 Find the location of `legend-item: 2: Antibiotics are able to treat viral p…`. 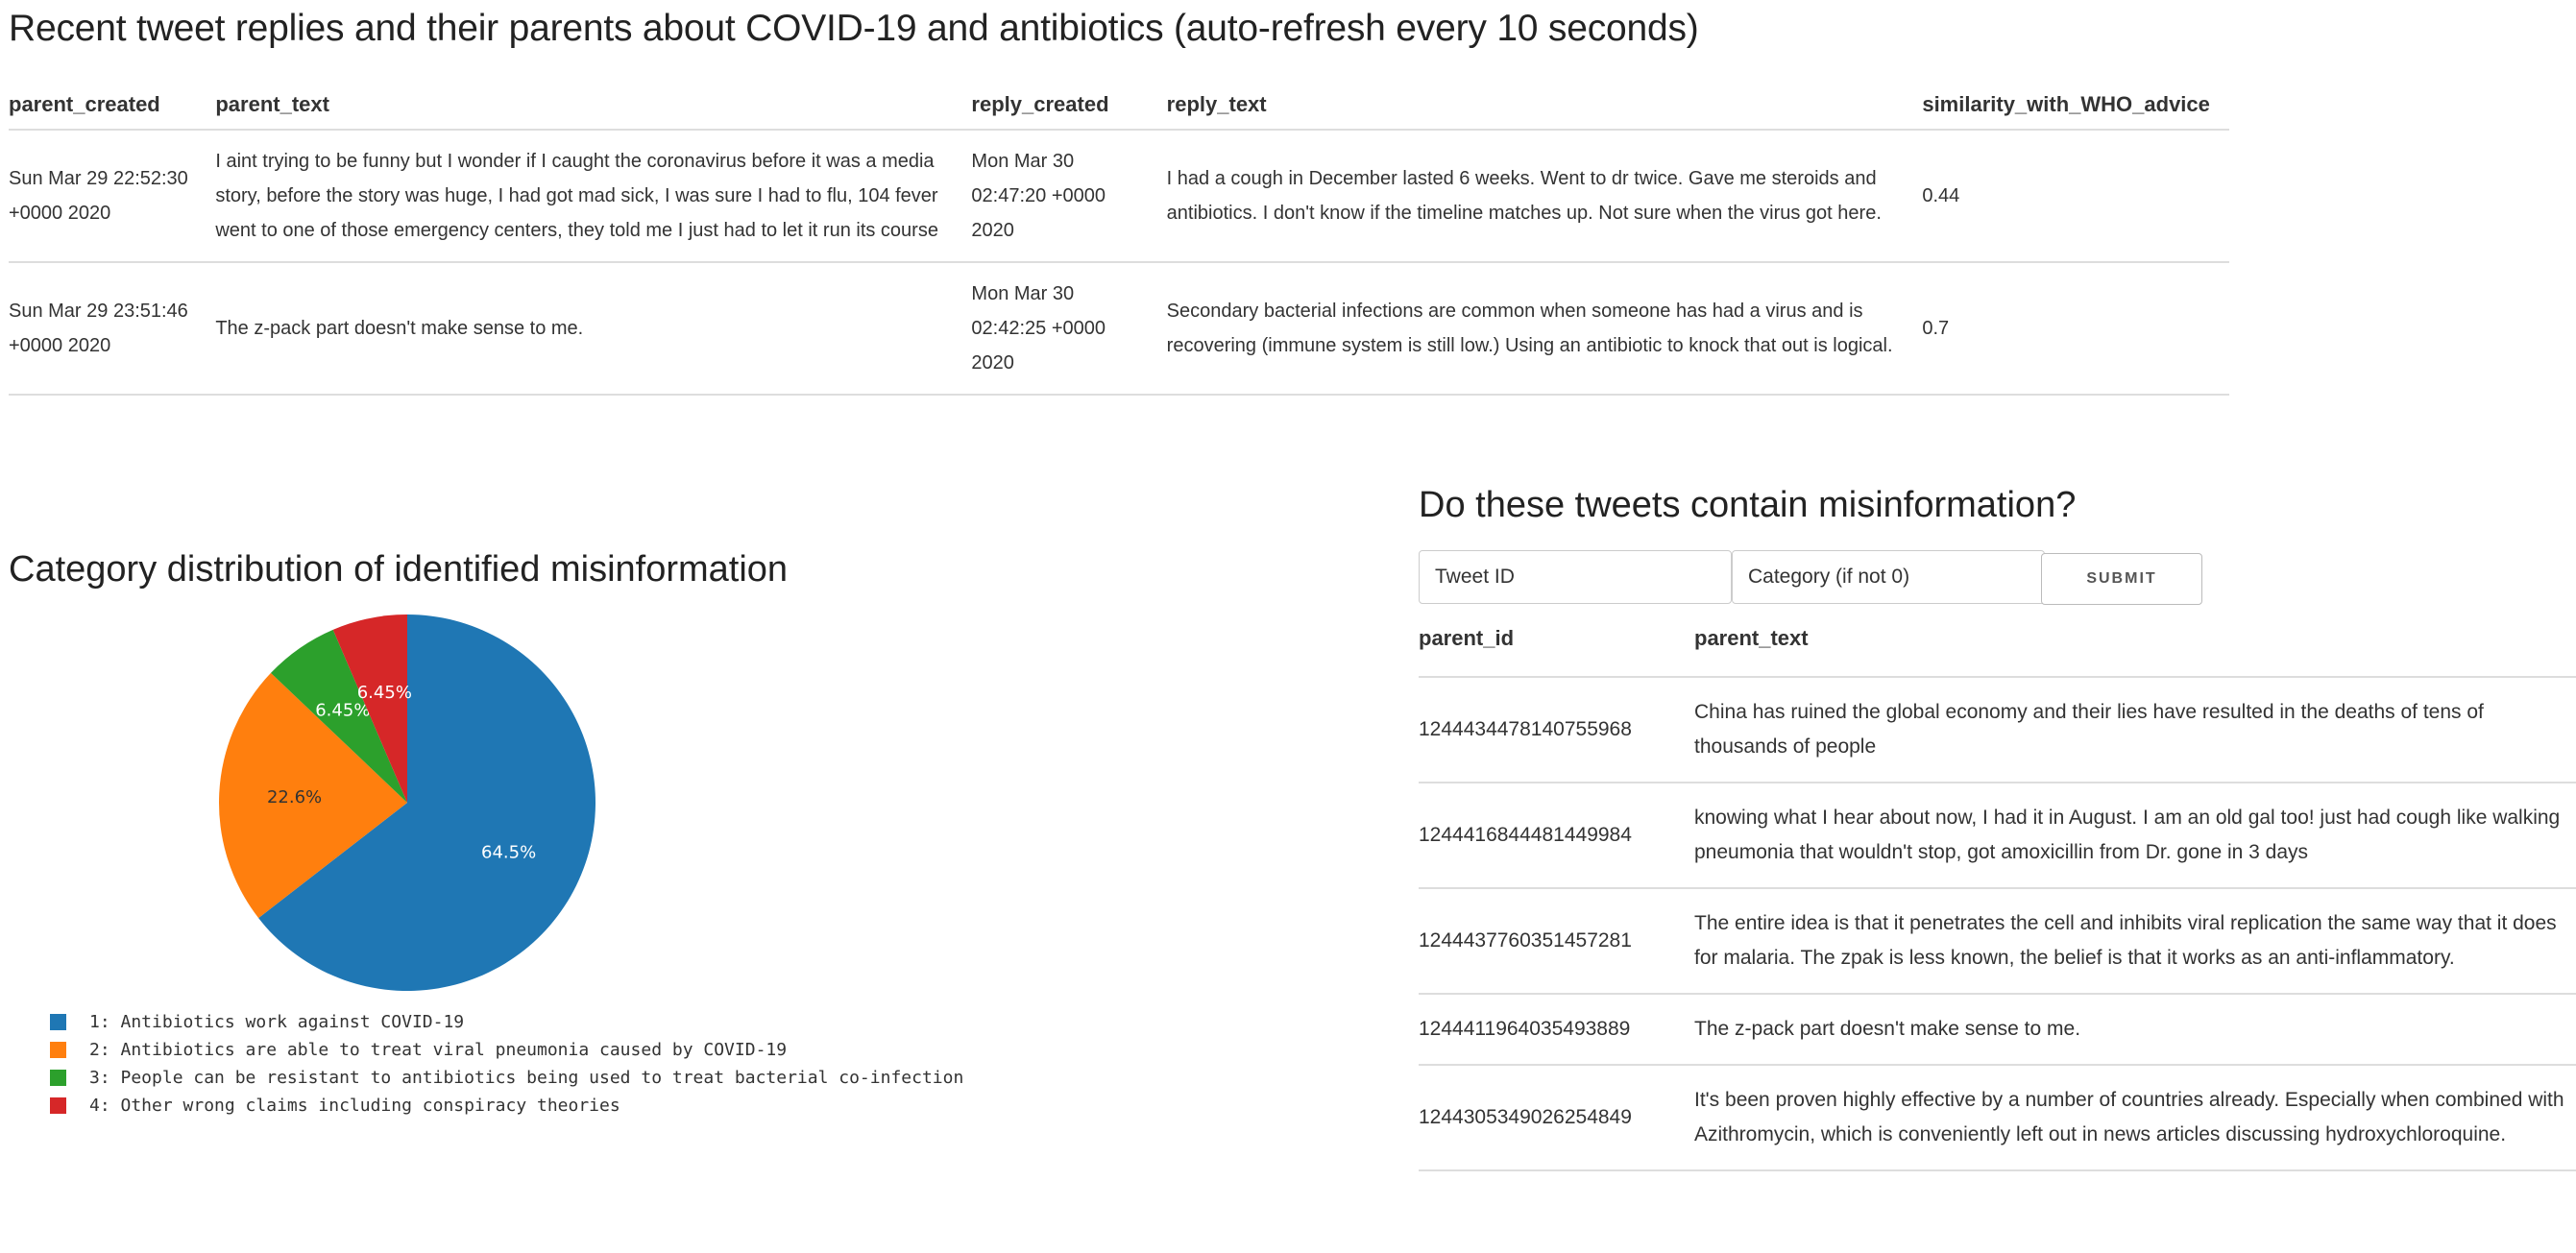

legend-item: 2: Antibiotics are able to treat viral p… is located at coordinates (506, 1050).